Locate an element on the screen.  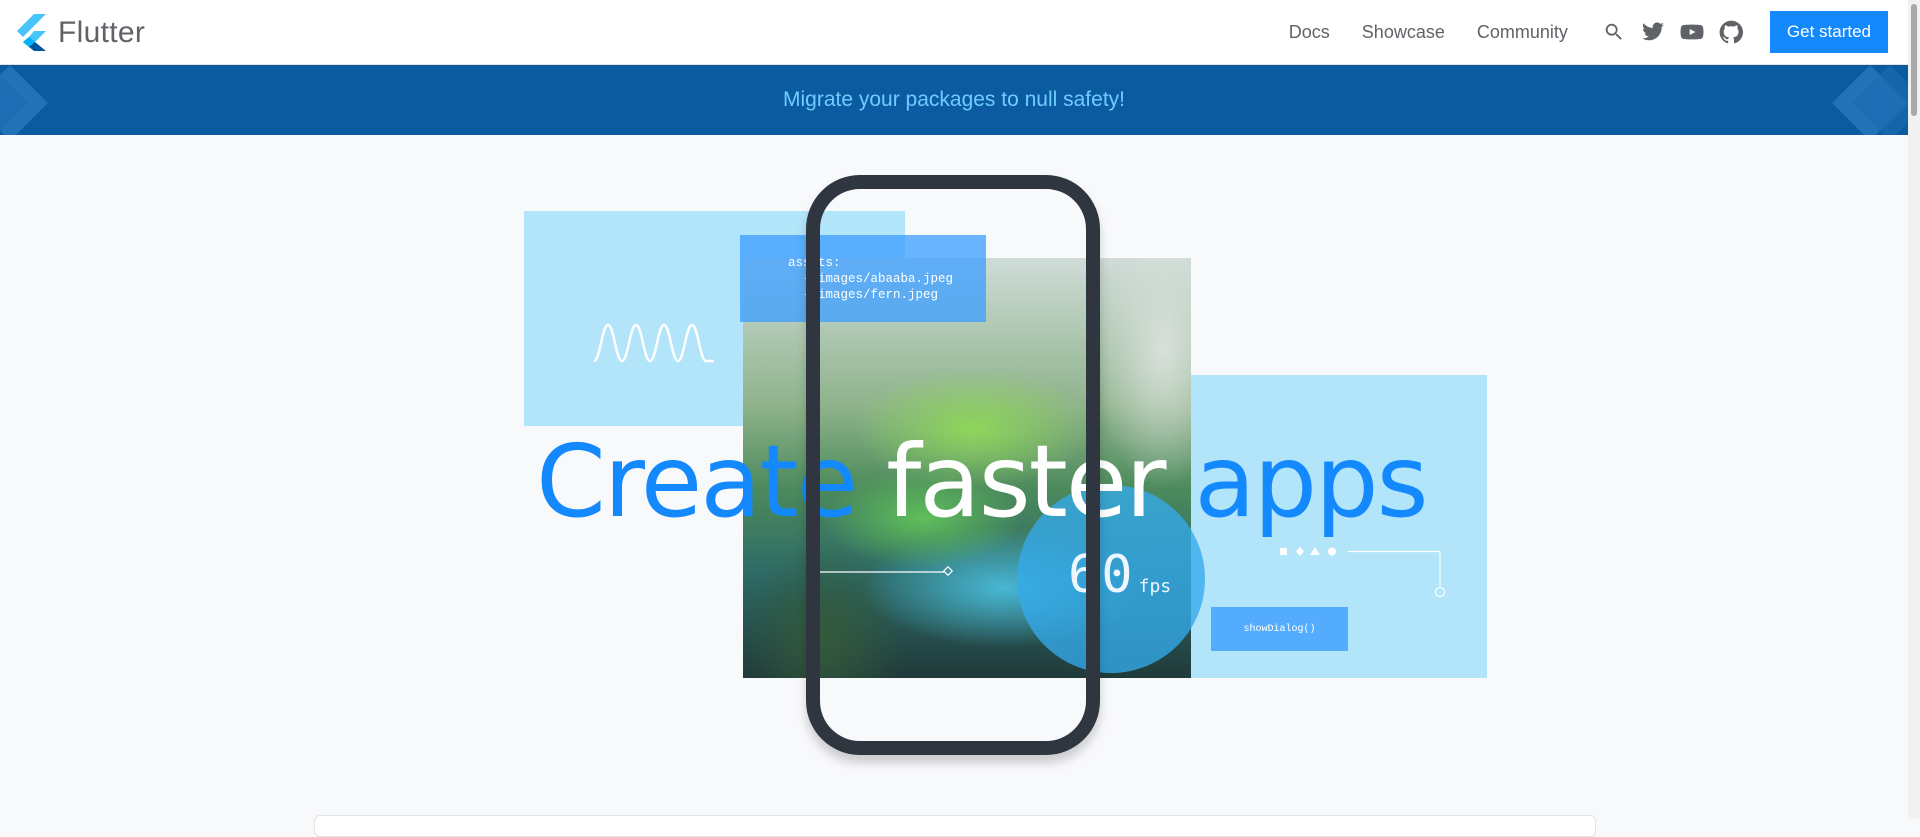
main-nav: Docs Showcase Community Get started is located at coordinates (1598, 32).